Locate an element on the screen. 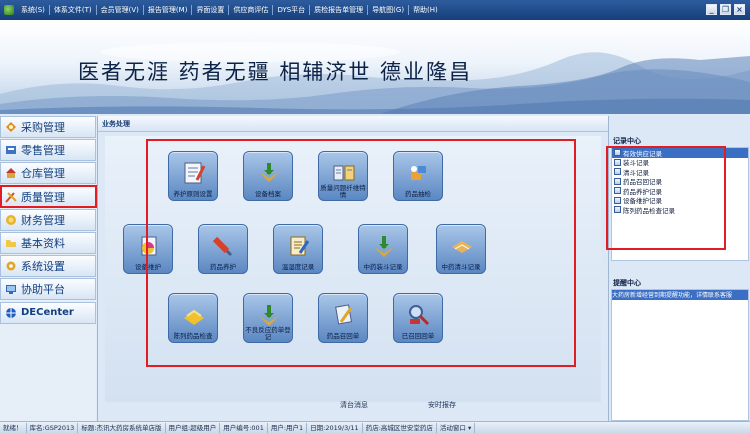 The width and height of the screenshot is (750, 434). finance-icon is located at coordinates (11, 219).